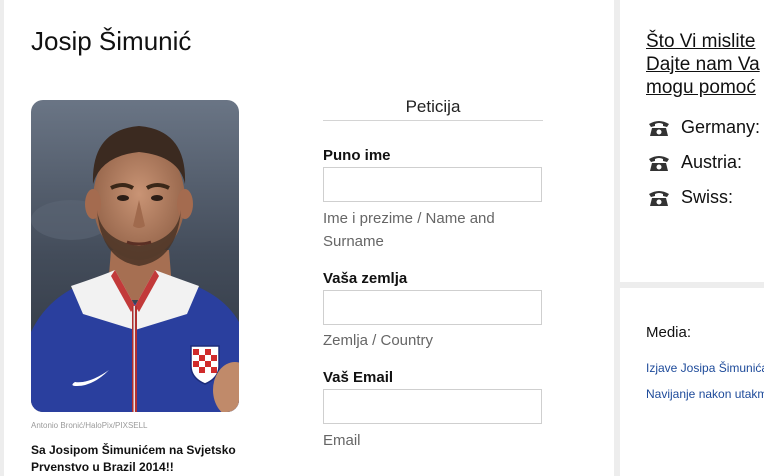 The width and height of the screenshot is (764, 476). What do you see at coordinates (357, 155) in the screenshot?
I see `full-name-label: Puno ime` at bounding box center [357, 155].